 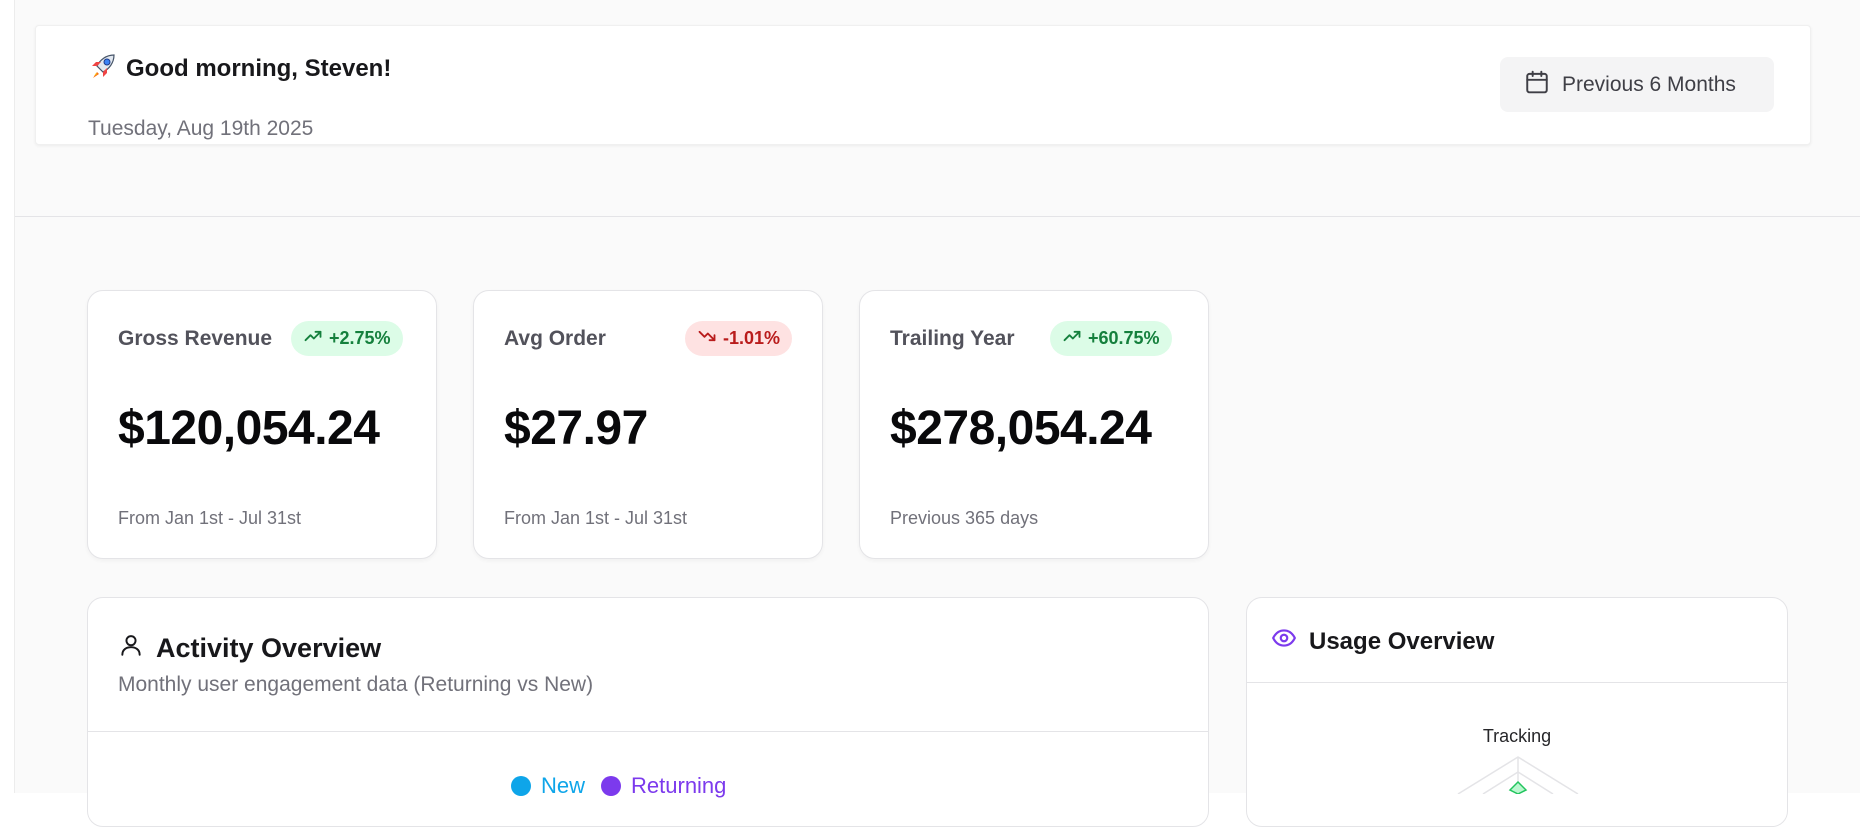 I want to click on date-range-button: Previous 6 Months, so click(x=1637, y=84).